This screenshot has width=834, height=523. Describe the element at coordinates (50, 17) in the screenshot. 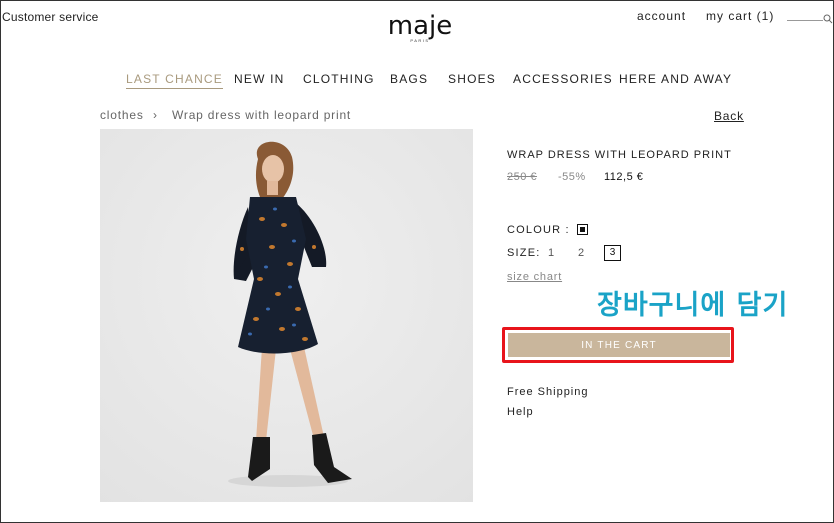

I see `customer-service-link: Customer service` at that location.